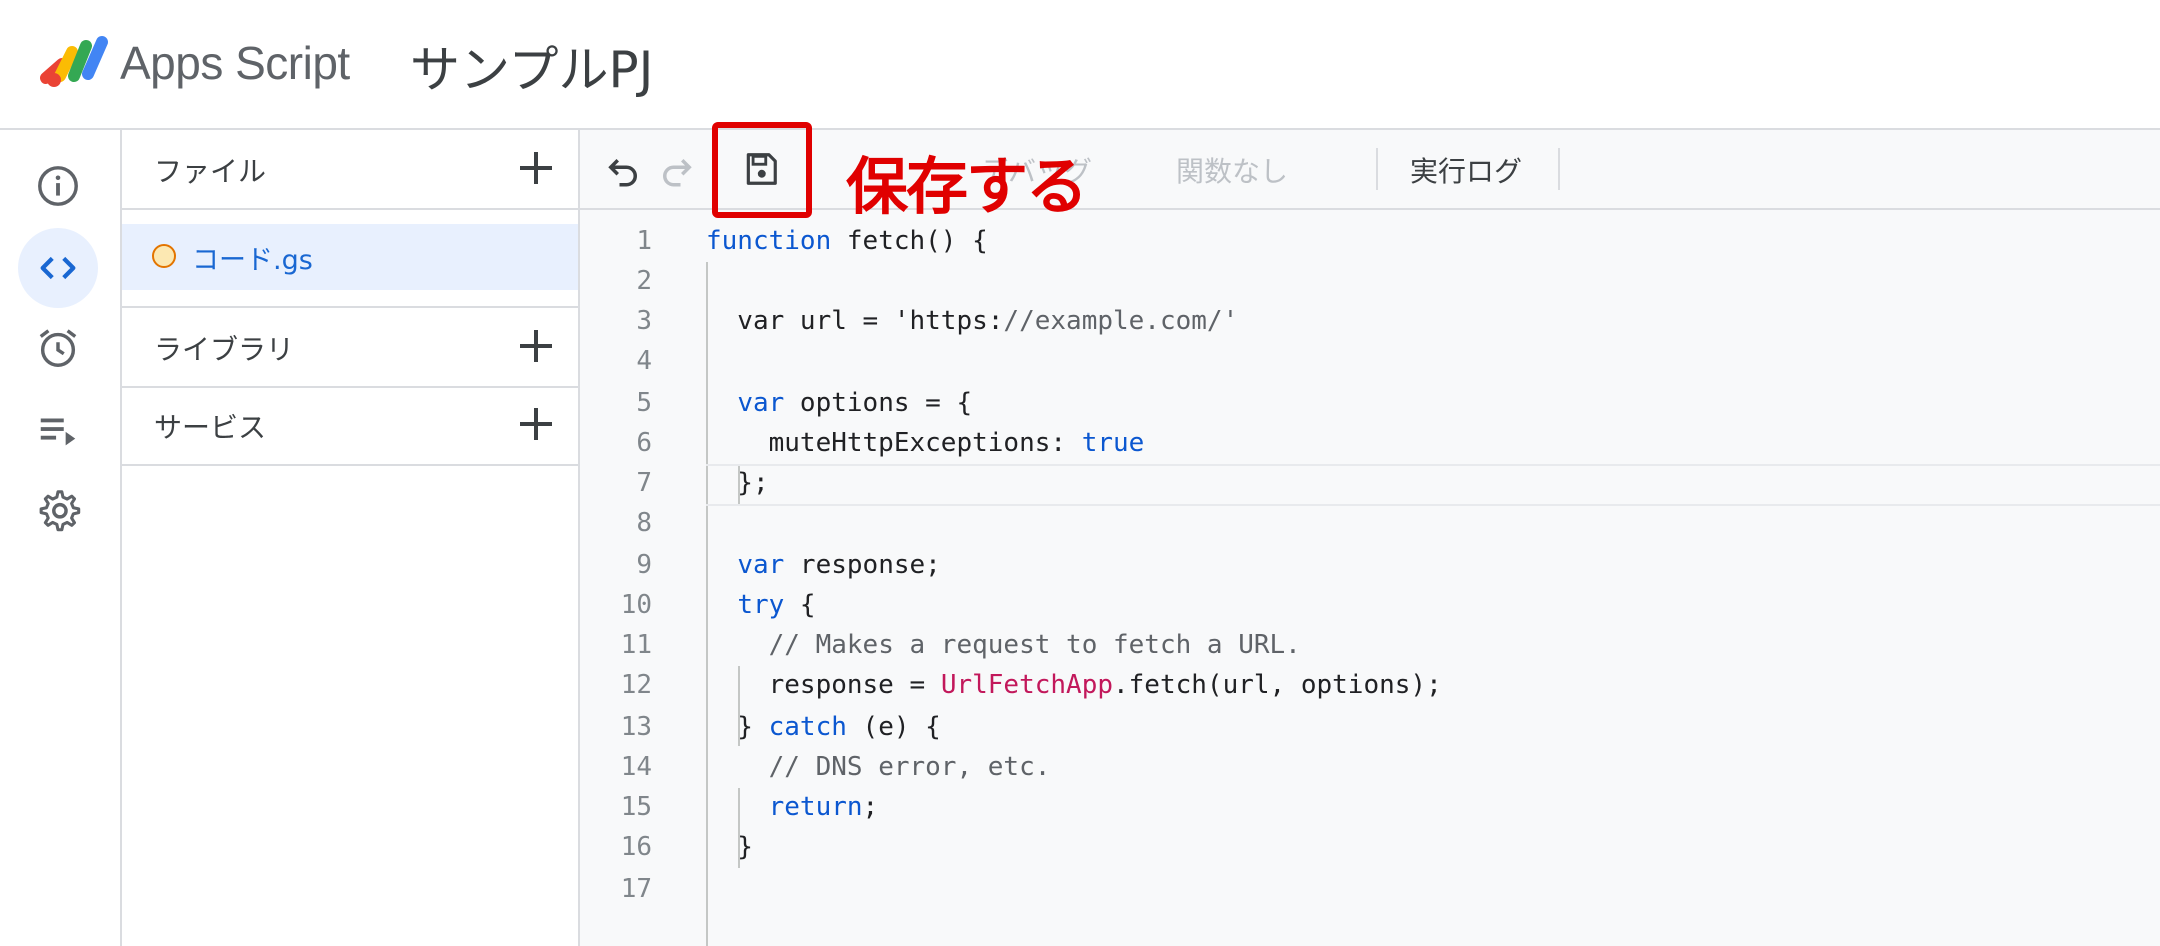 The height and width of the screenshot is (946, 2160). What do you see at coordinates (210, 427) in the screenshot?
I see `services-title: サービス` at bounding box center [210, 427].